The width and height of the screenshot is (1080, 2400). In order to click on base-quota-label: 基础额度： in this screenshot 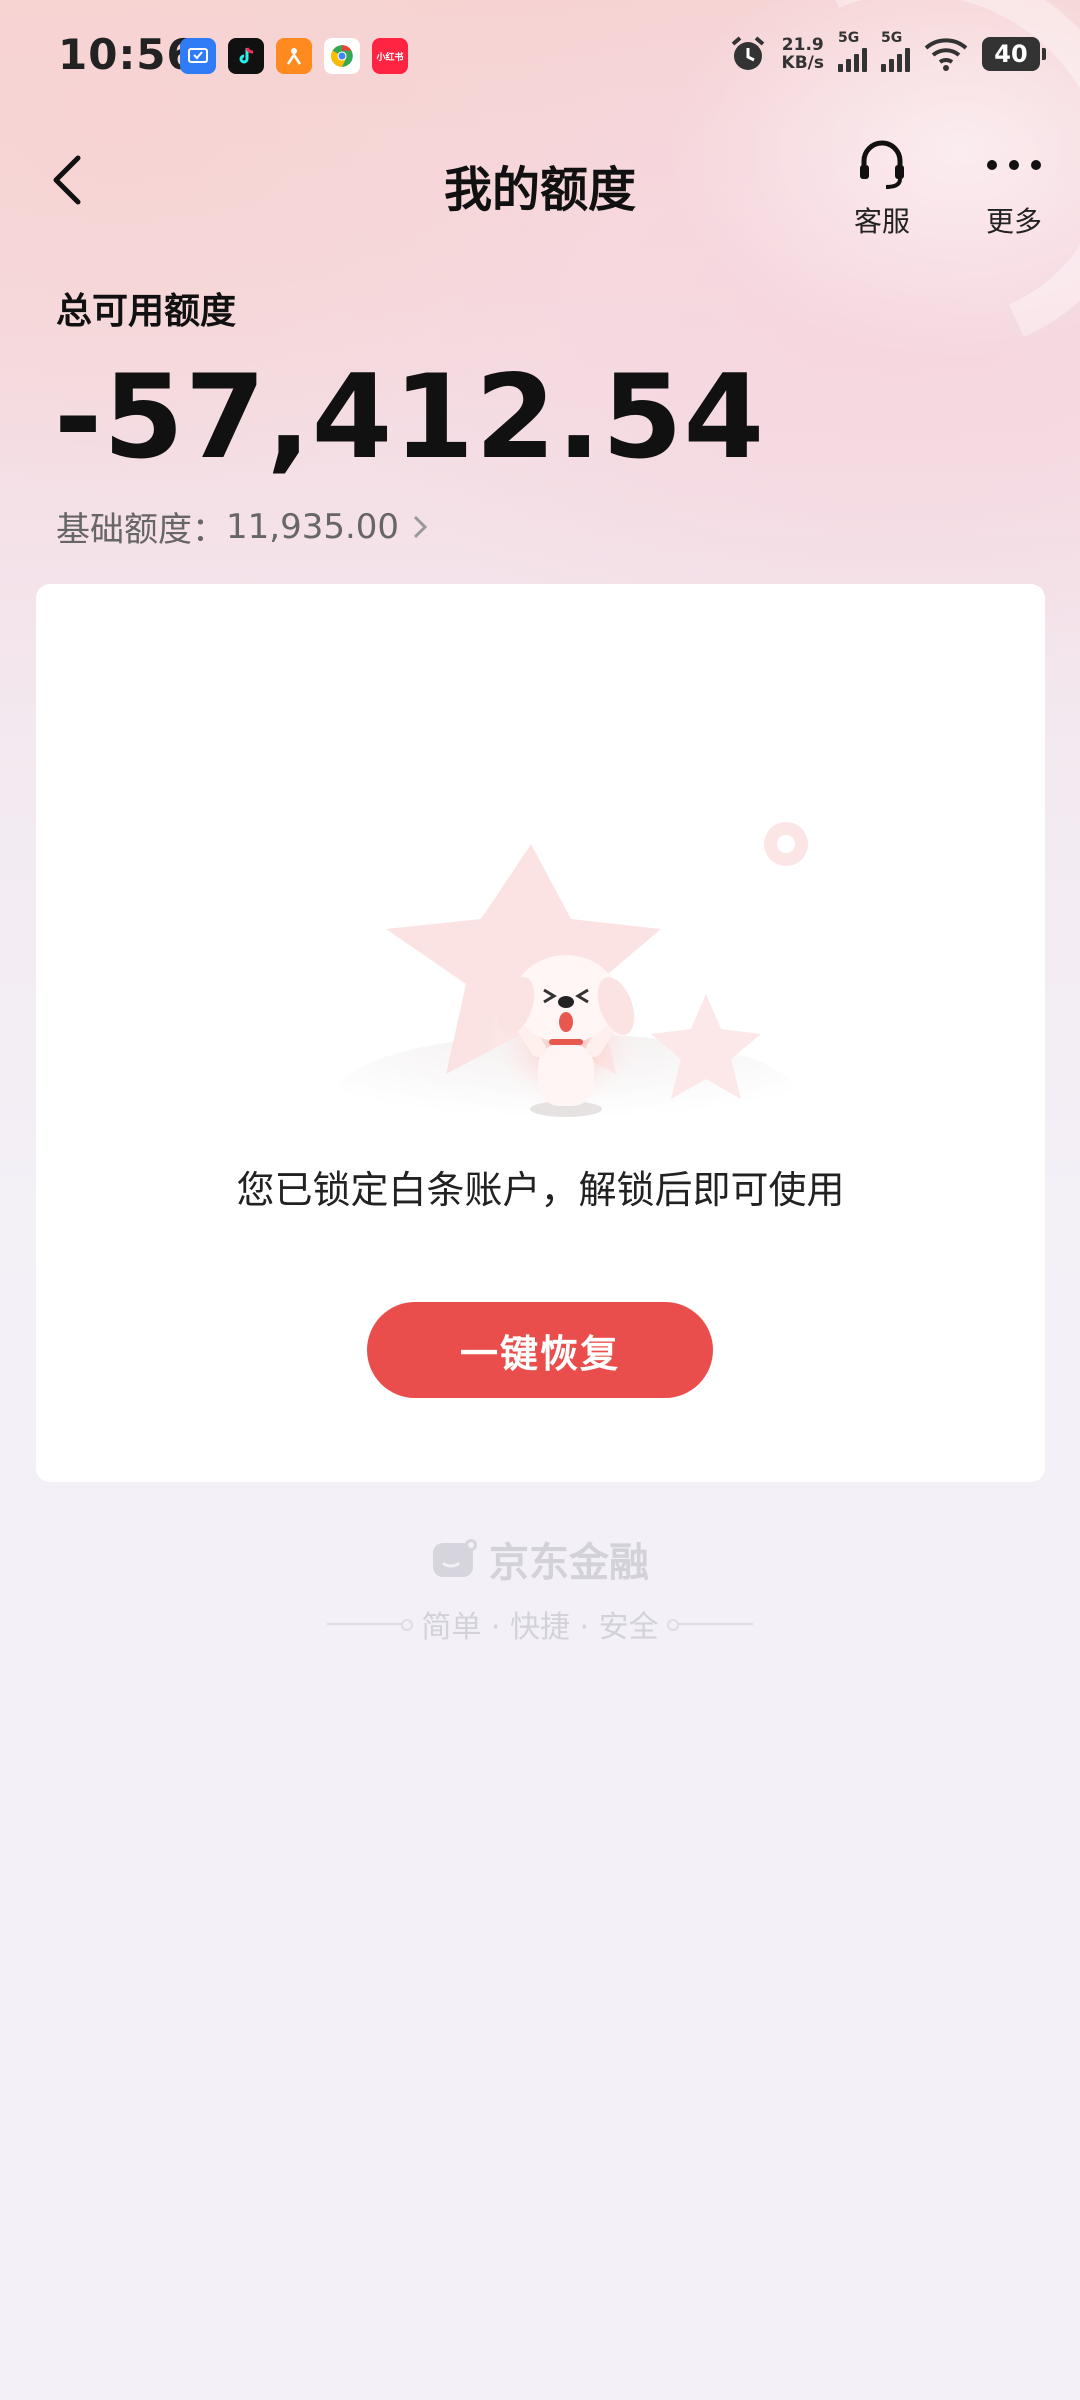, I will do `click(141, 530)`.